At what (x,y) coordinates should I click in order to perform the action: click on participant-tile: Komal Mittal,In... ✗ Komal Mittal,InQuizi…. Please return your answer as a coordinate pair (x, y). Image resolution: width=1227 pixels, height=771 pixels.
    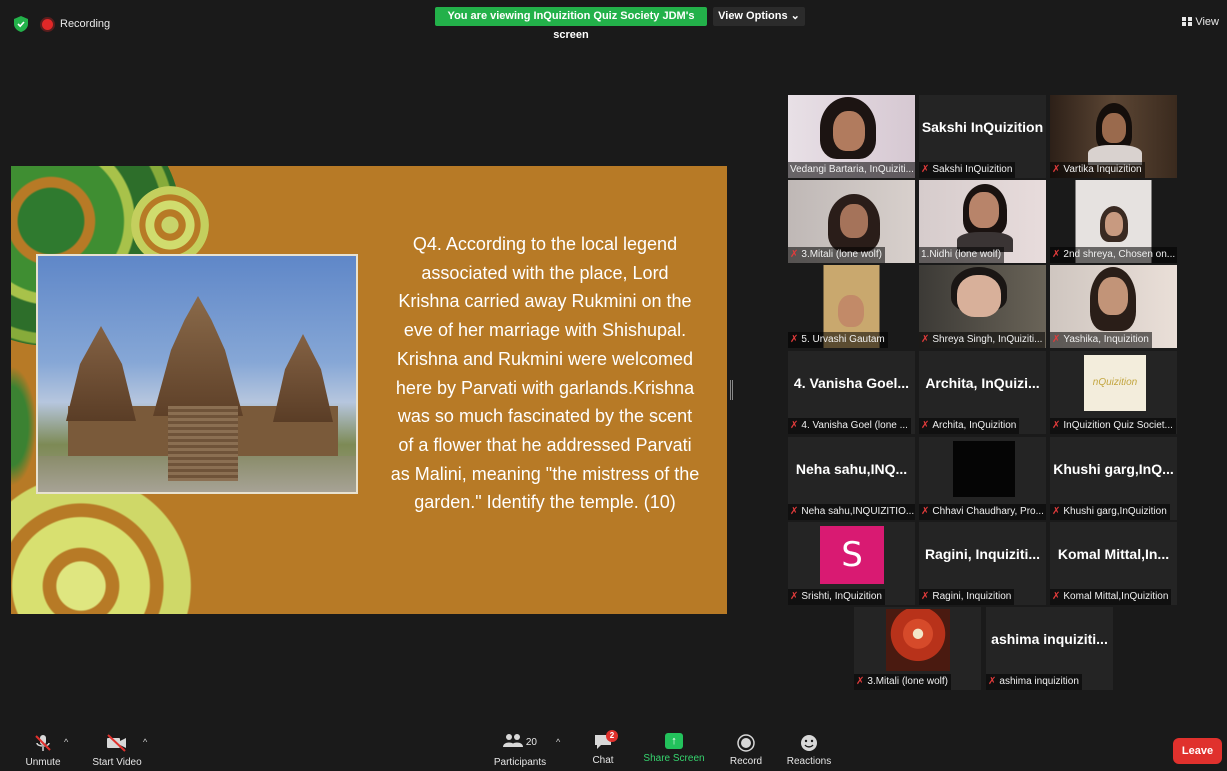
    Looking at the image, I should click on (1113, 563).